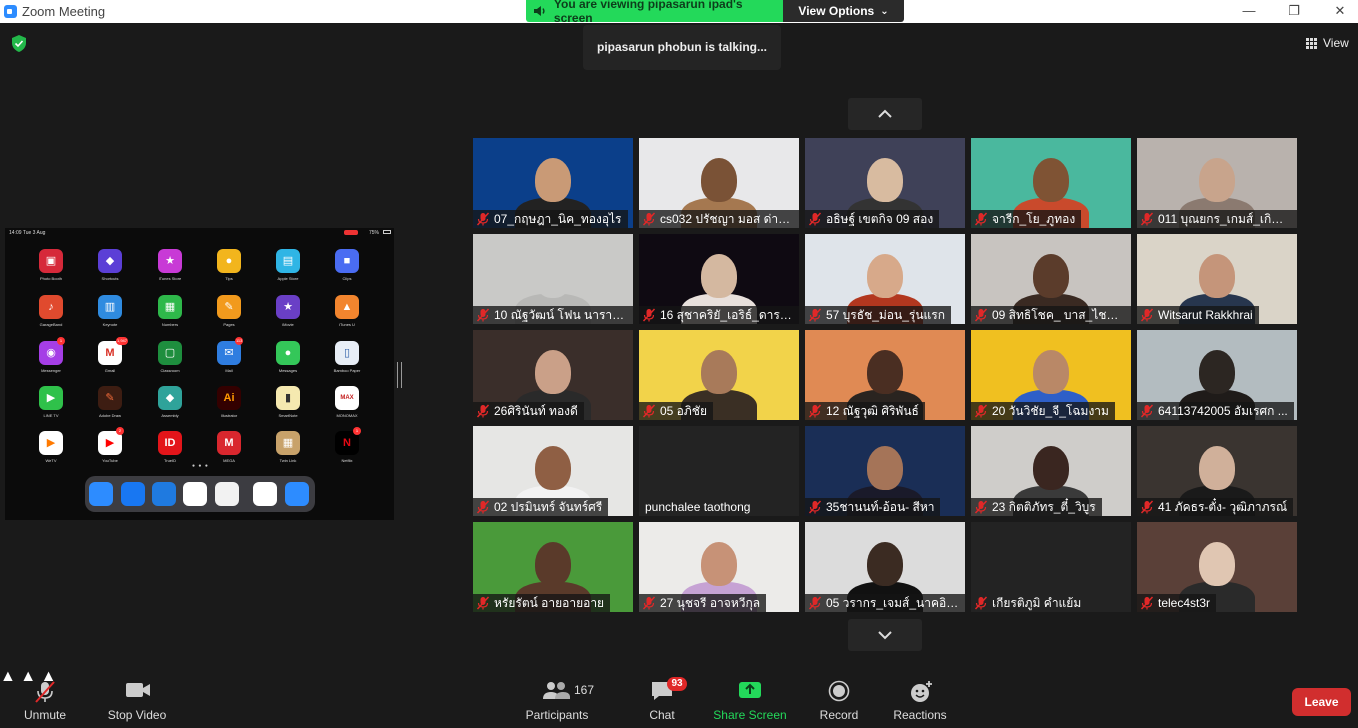  I want to click on participant-tile: 12 ณัฐวุฒิ ศิริพันธ์, so click(885, 375).